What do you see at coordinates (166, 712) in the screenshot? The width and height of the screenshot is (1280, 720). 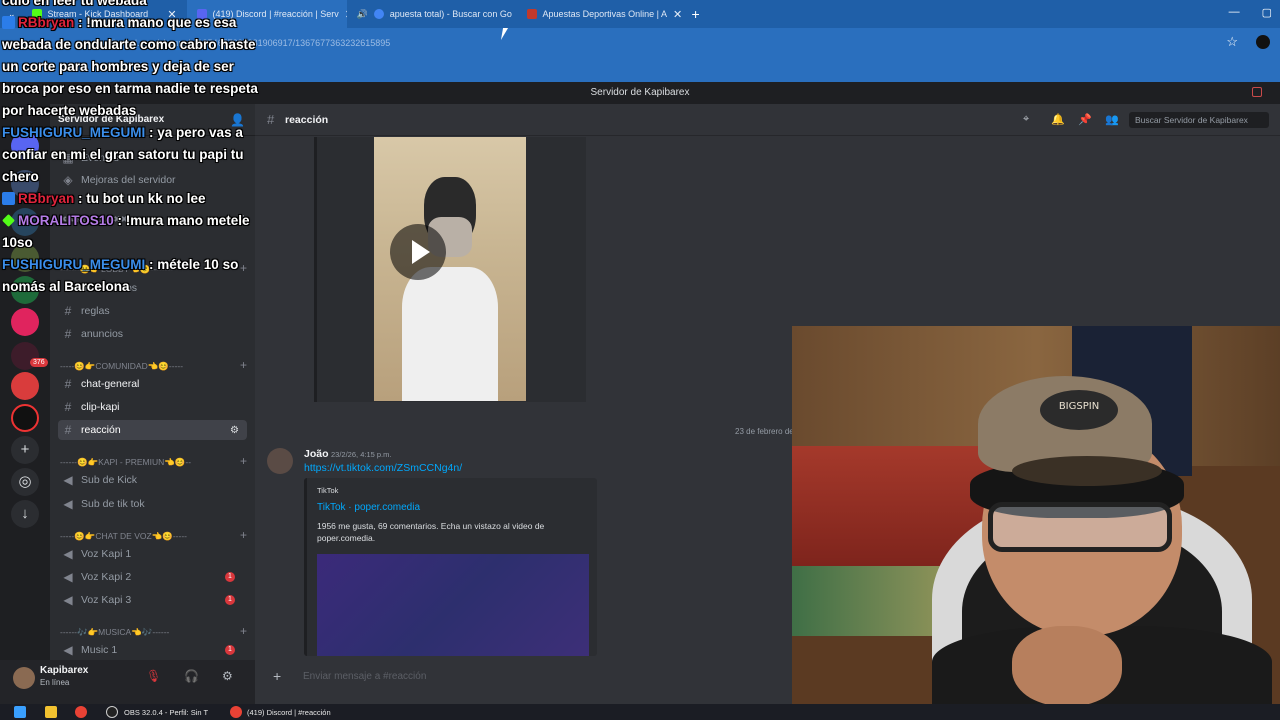 I see `taskbar-obs-label: OBS 32.0.4 - Perfil: Sin T` at bounding box center [166, 712].